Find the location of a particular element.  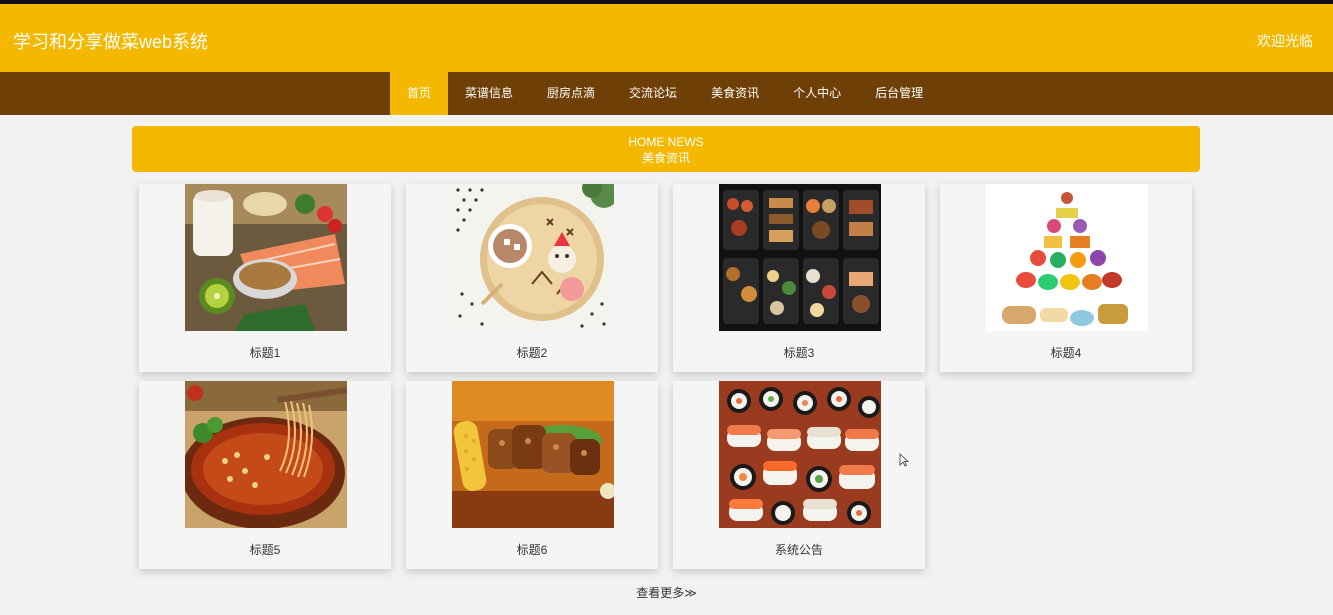

cocoa-cookies-image is located at coordinates (533, 257).